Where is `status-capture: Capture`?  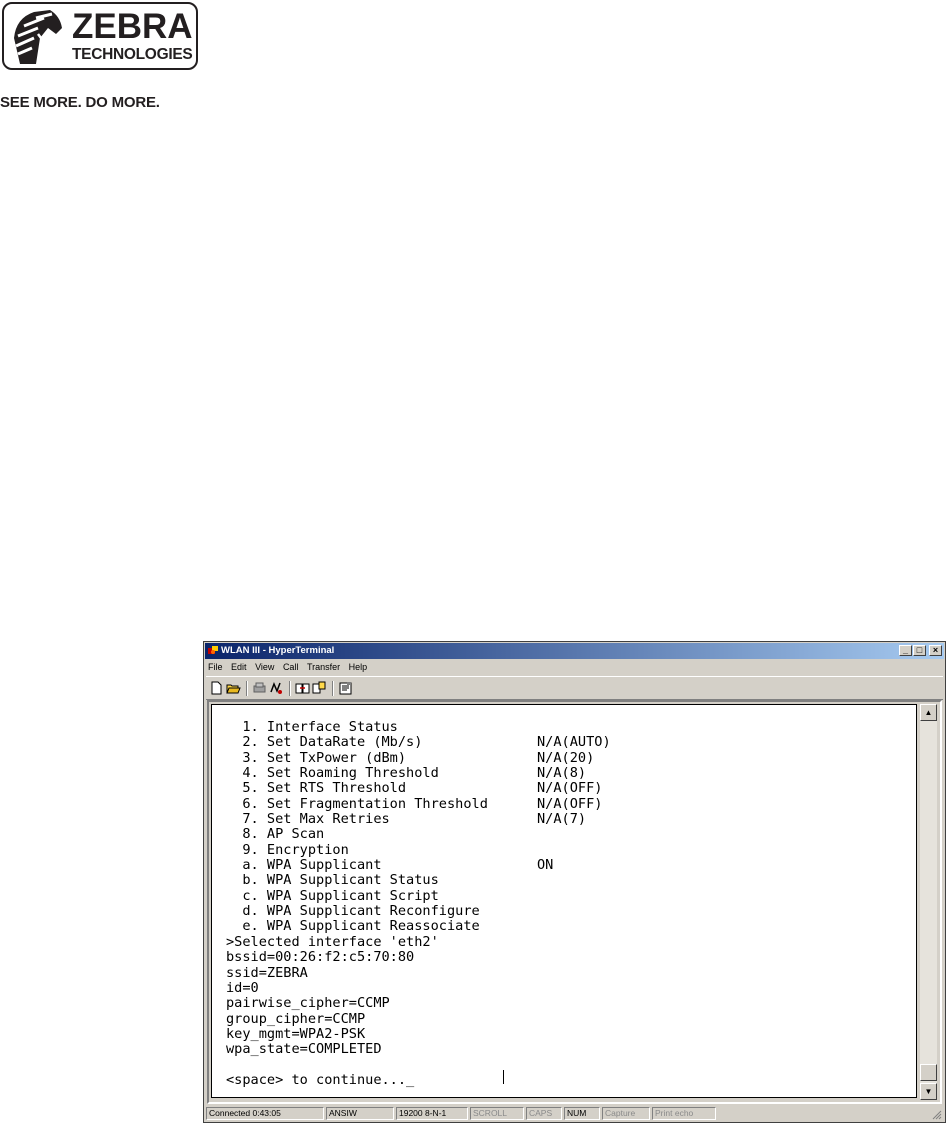 status-capture: Capture is located at coordinates (626, 1113).